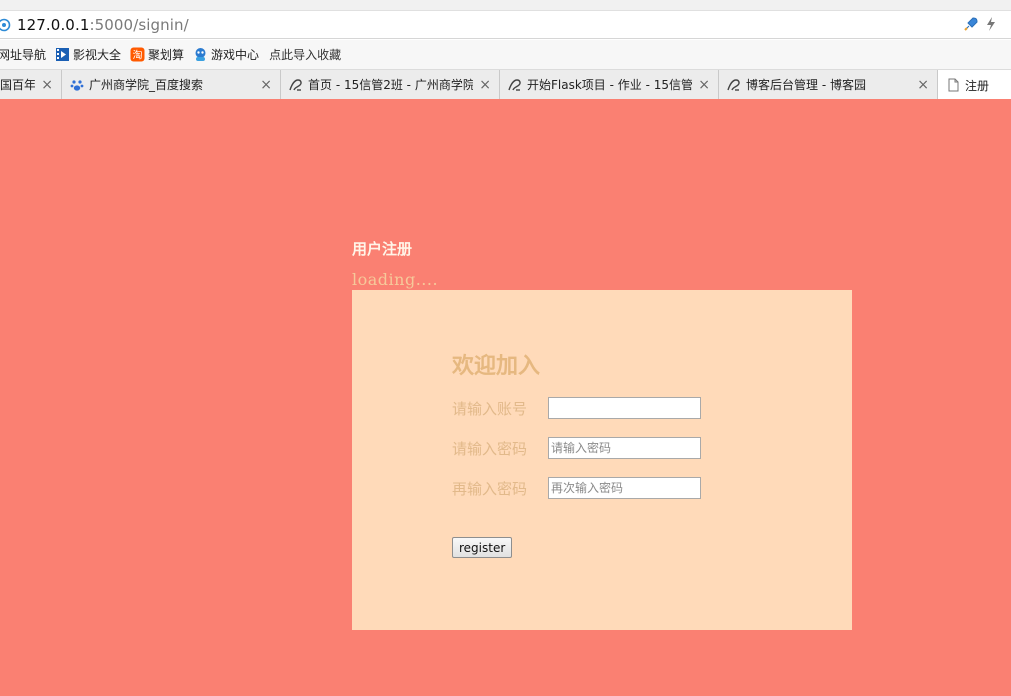 The image size is (1011, 696). I want to click on page-icon, so click(953, 85).